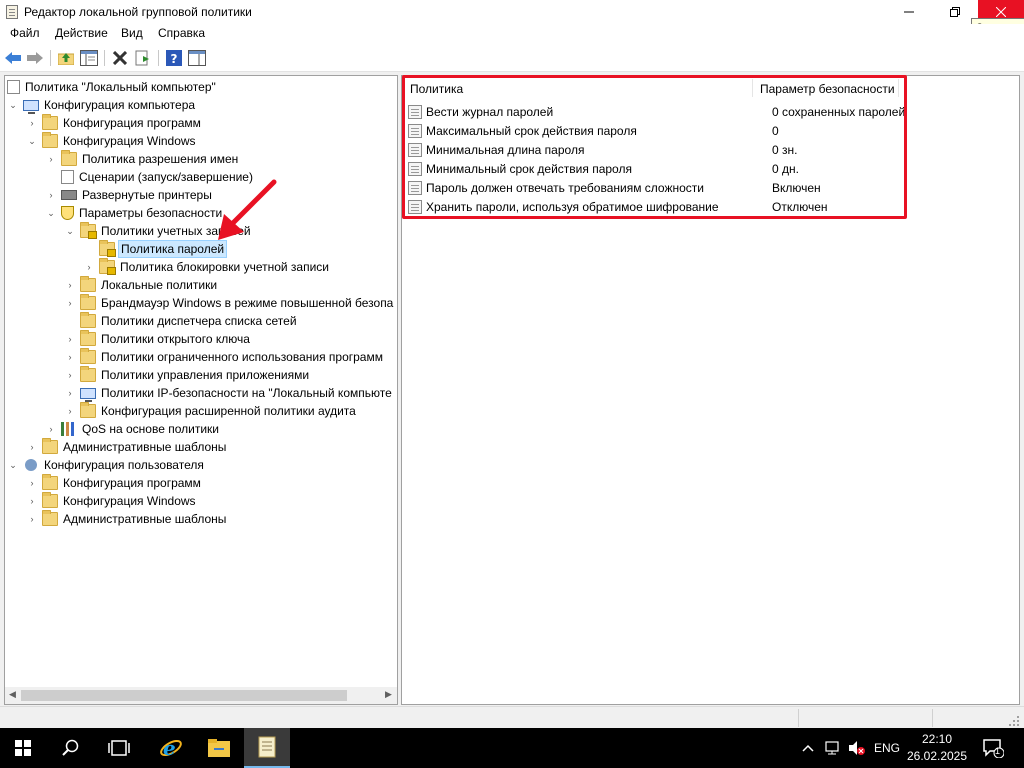  I want to click on scroll-right-icon: ▶, so click(388, 694).